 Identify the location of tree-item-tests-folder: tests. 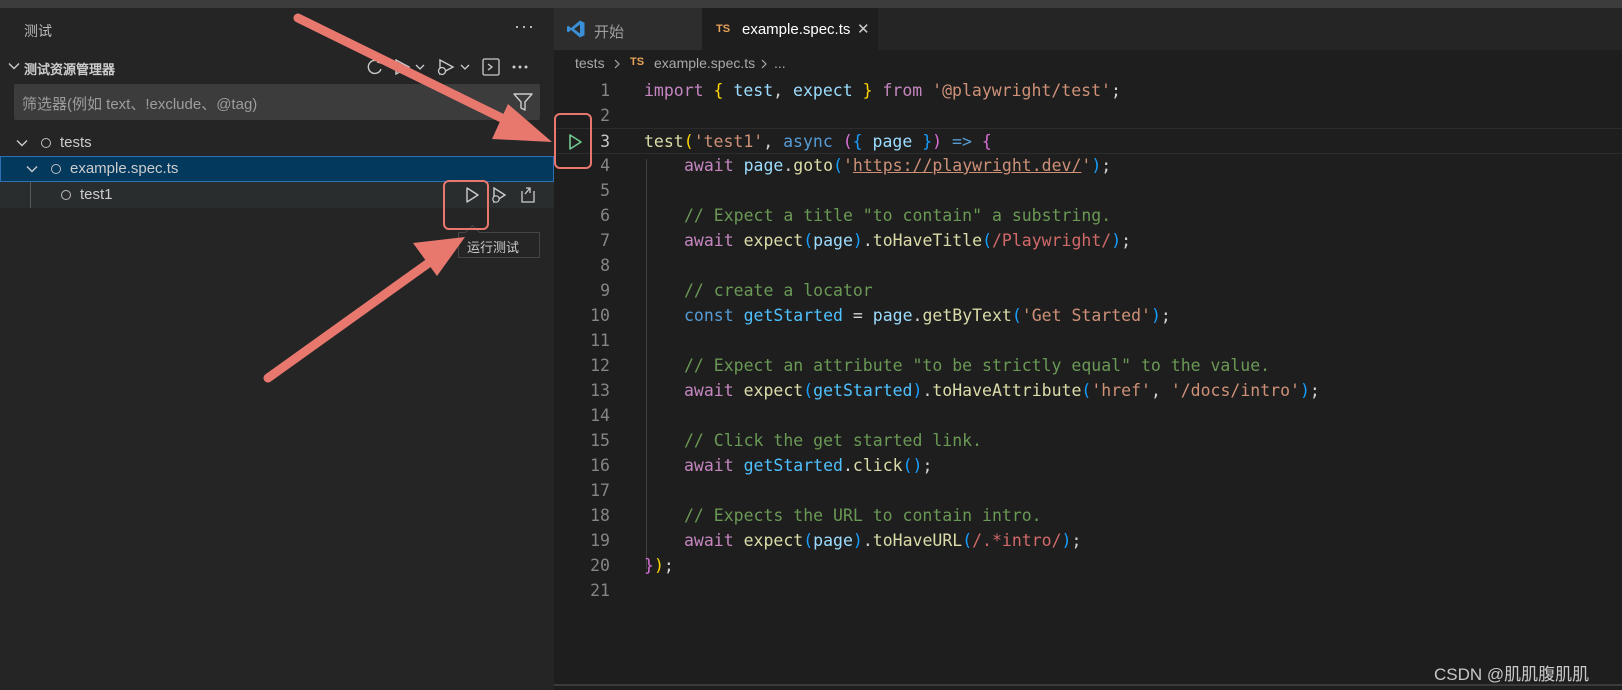
(277, 143).